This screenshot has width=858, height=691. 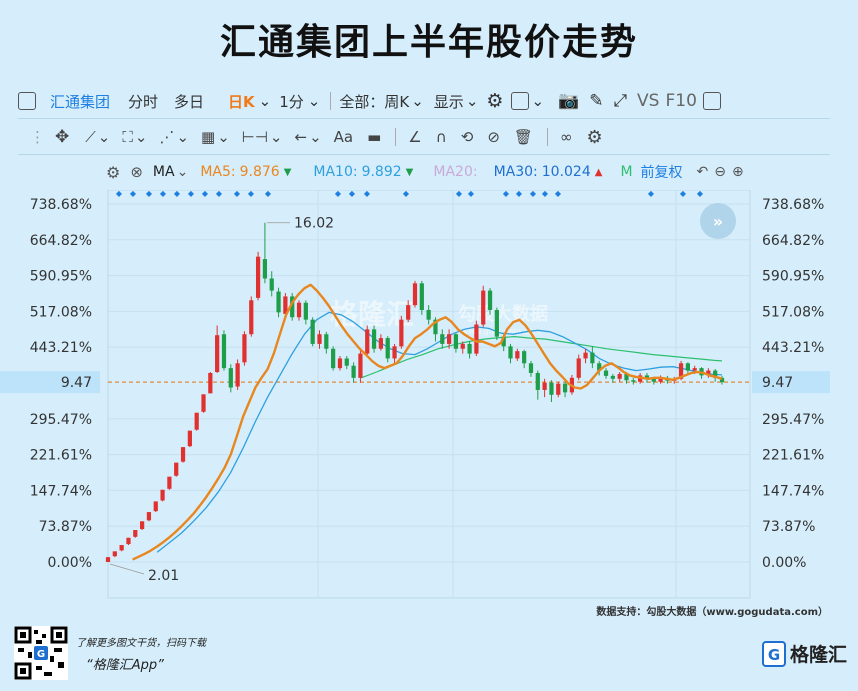 I want to click on y-axis-label-left: 73.87%, so click(x=65, y=527).